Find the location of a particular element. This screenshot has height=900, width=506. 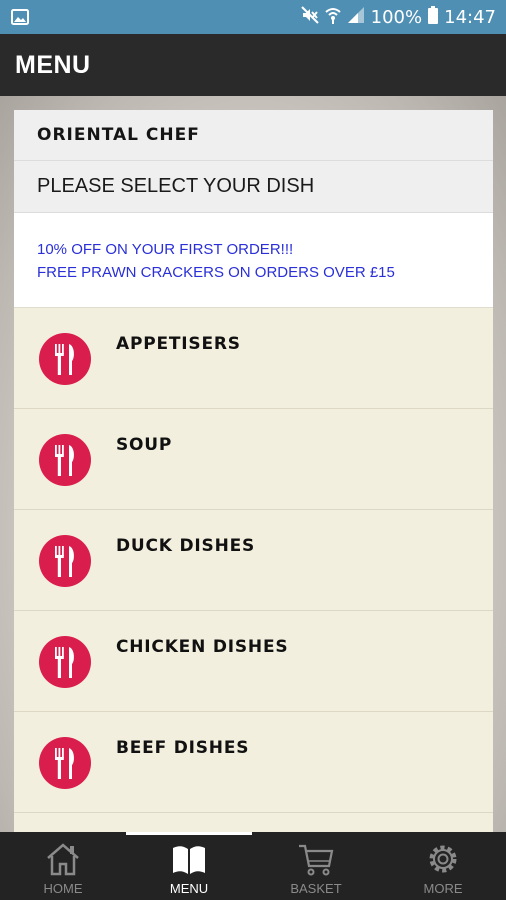

nav-home: HOME is located at coordinates (63, 866).